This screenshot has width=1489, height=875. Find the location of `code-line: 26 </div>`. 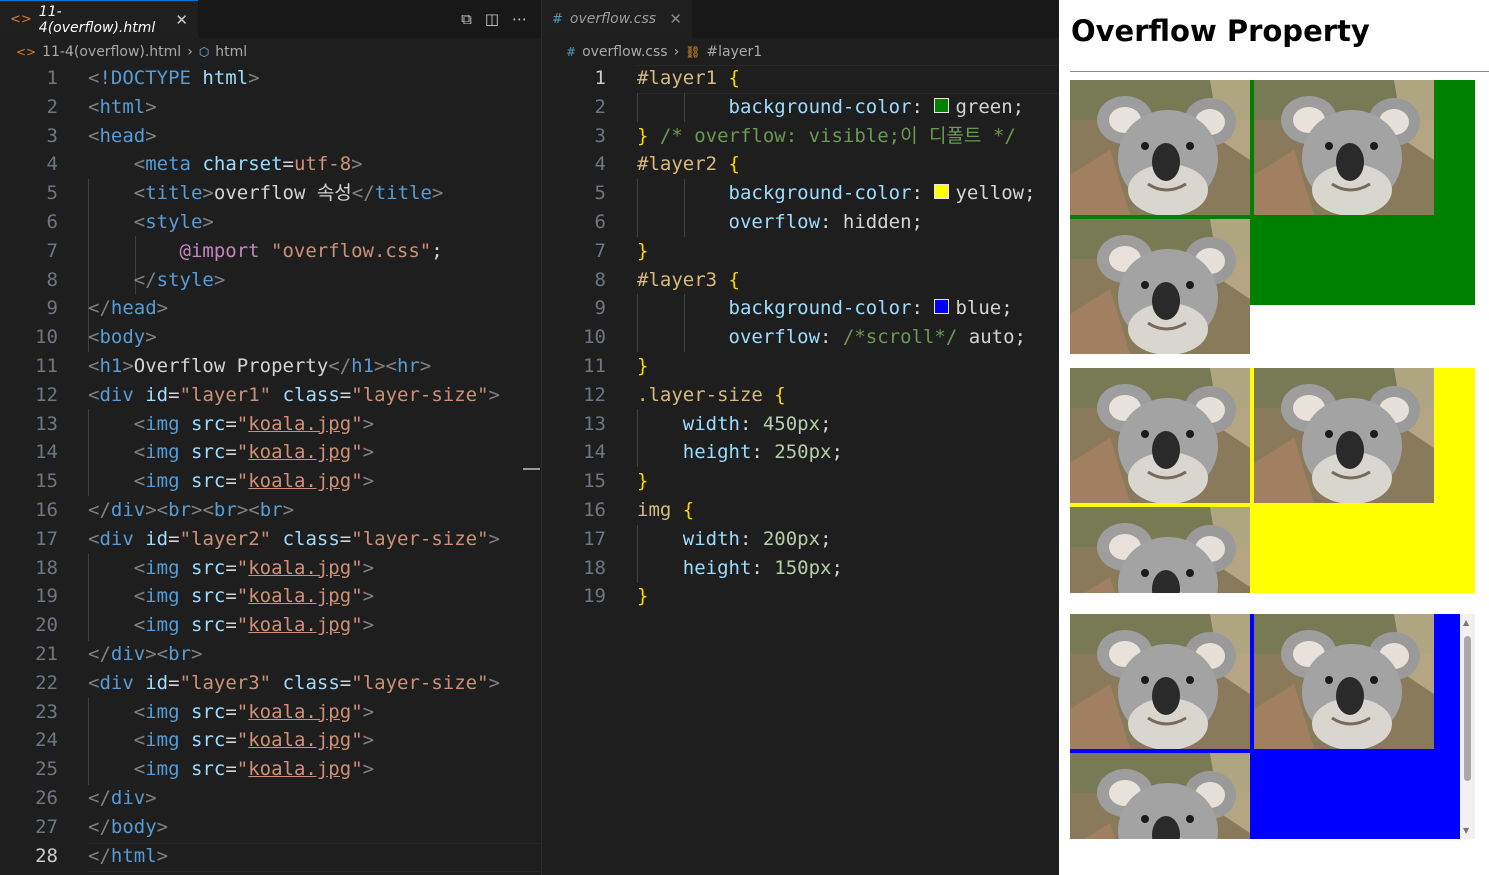

code-line: 26 </div> is located at coordinates (96, 797).